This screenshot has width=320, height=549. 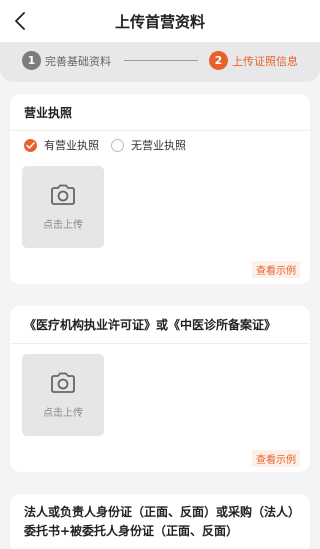 I want to click on radio-no-license, so click(x=117, y=145).